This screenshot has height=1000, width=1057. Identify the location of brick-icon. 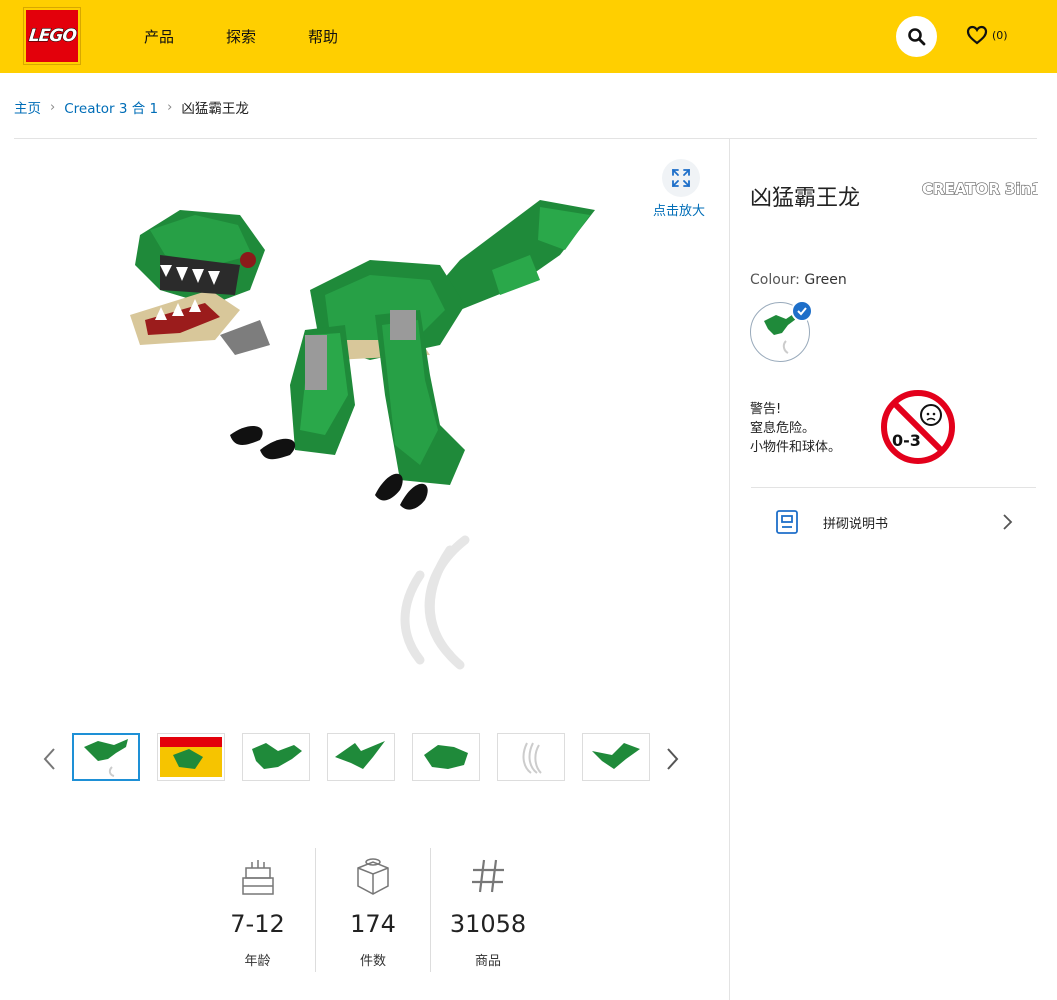
(373, 876).